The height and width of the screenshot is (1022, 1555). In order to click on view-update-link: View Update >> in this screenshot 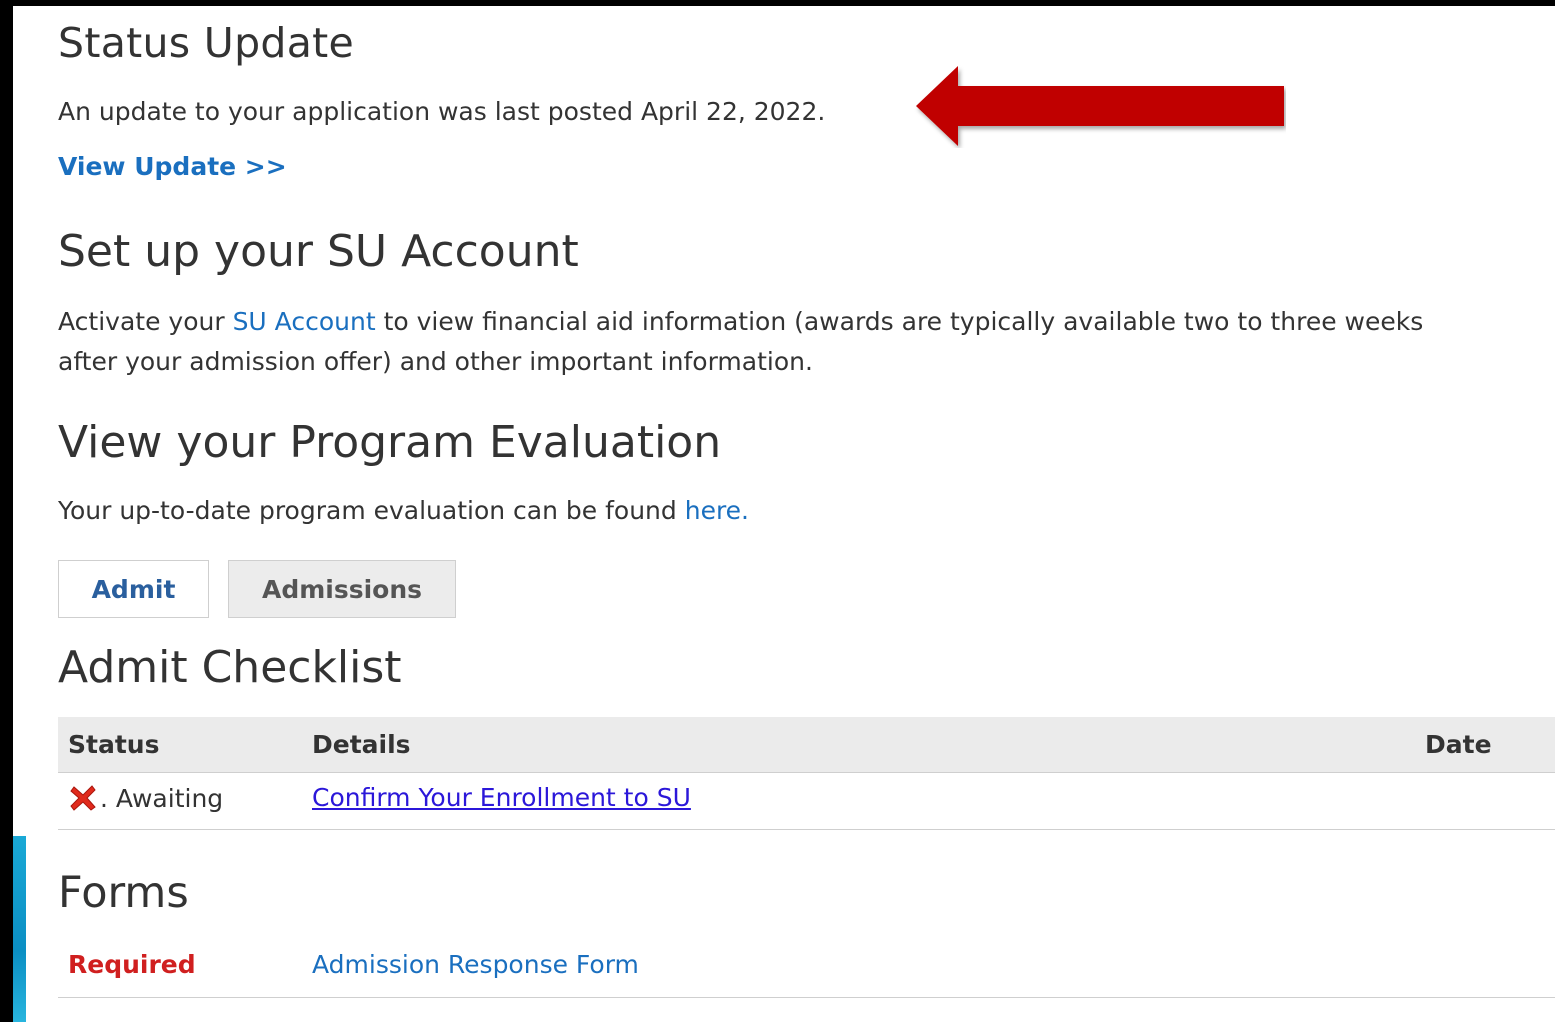, I will do `click(172, 166)`.